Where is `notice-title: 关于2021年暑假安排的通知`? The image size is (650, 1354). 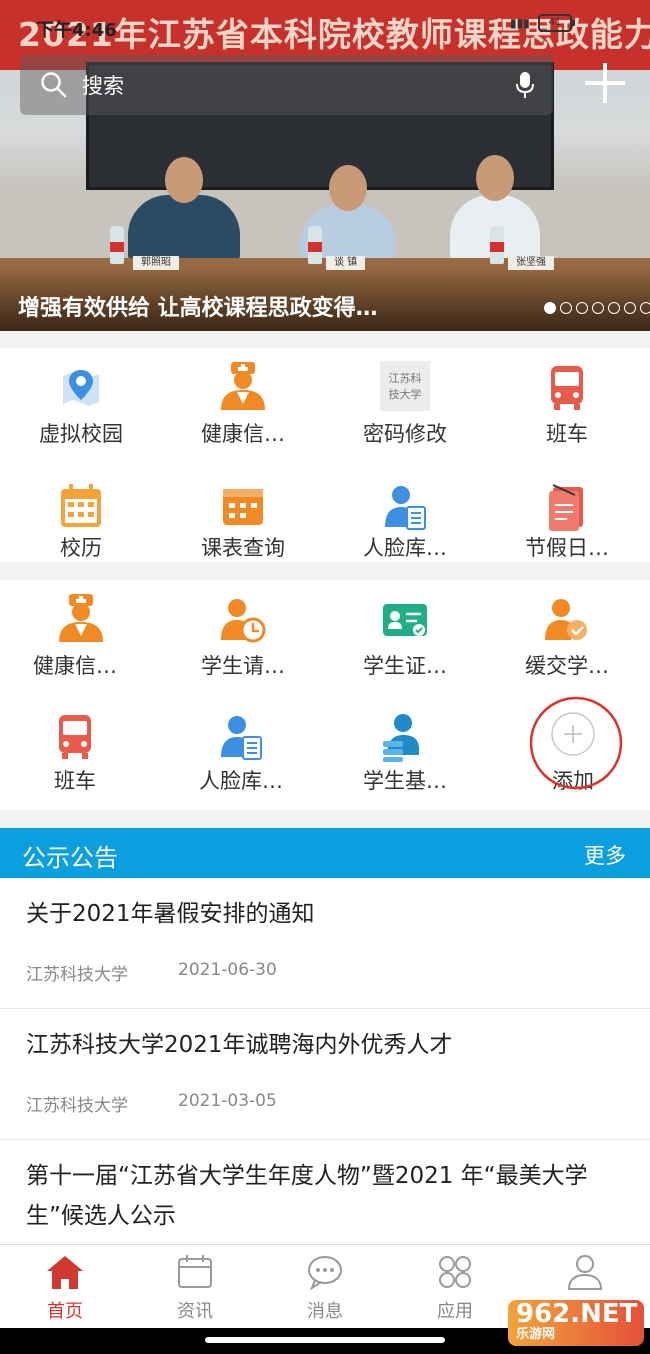
notice-title: 关于2021年暑假安排的通知 is located at coordinates (170, 914).